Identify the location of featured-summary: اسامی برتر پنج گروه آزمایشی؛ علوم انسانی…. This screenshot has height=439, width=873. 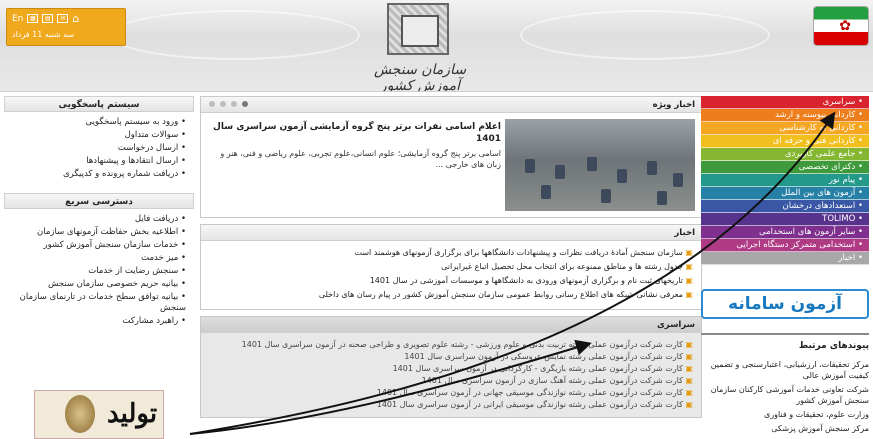
(360, 159).